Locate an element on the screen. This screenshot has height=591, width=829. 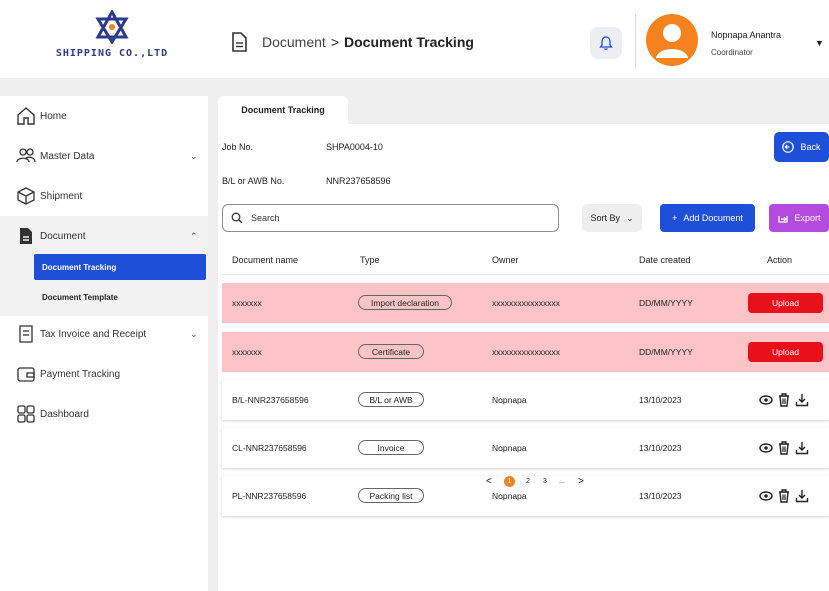
sidebar-item-home: Home is located at coordinates (104, 116).